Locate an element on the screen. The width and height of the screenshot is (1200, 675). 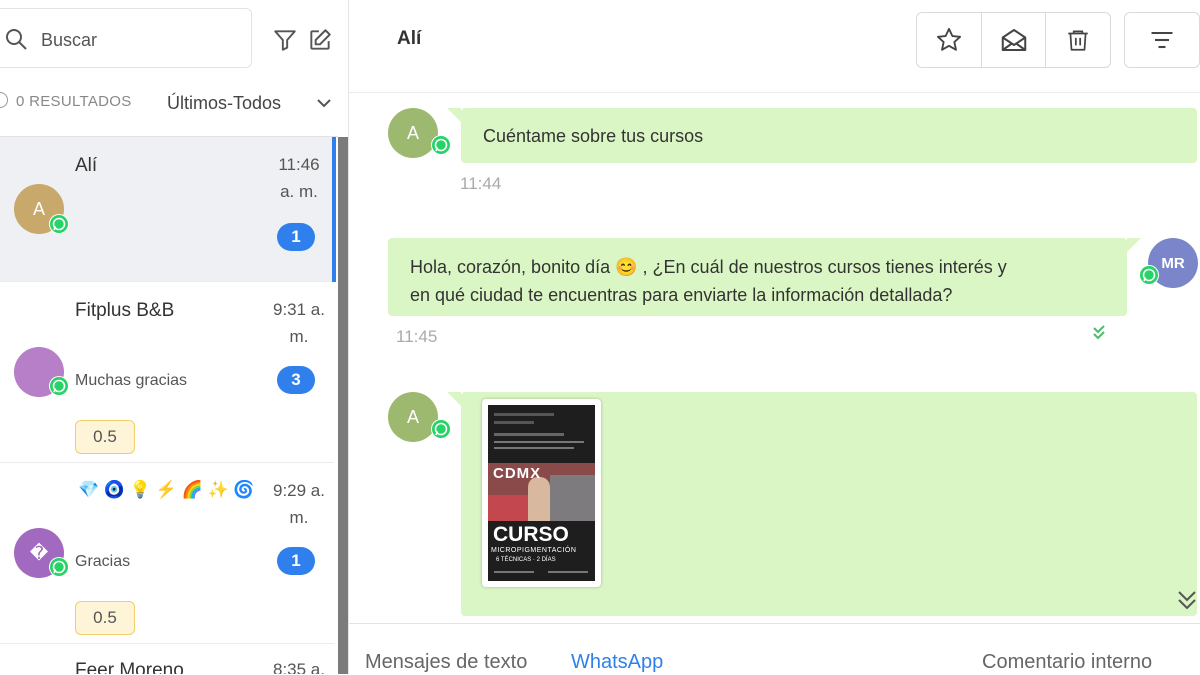
results-bar: 0 RESULTADOS Últimos-Todos is located at coordinates (174, 103).